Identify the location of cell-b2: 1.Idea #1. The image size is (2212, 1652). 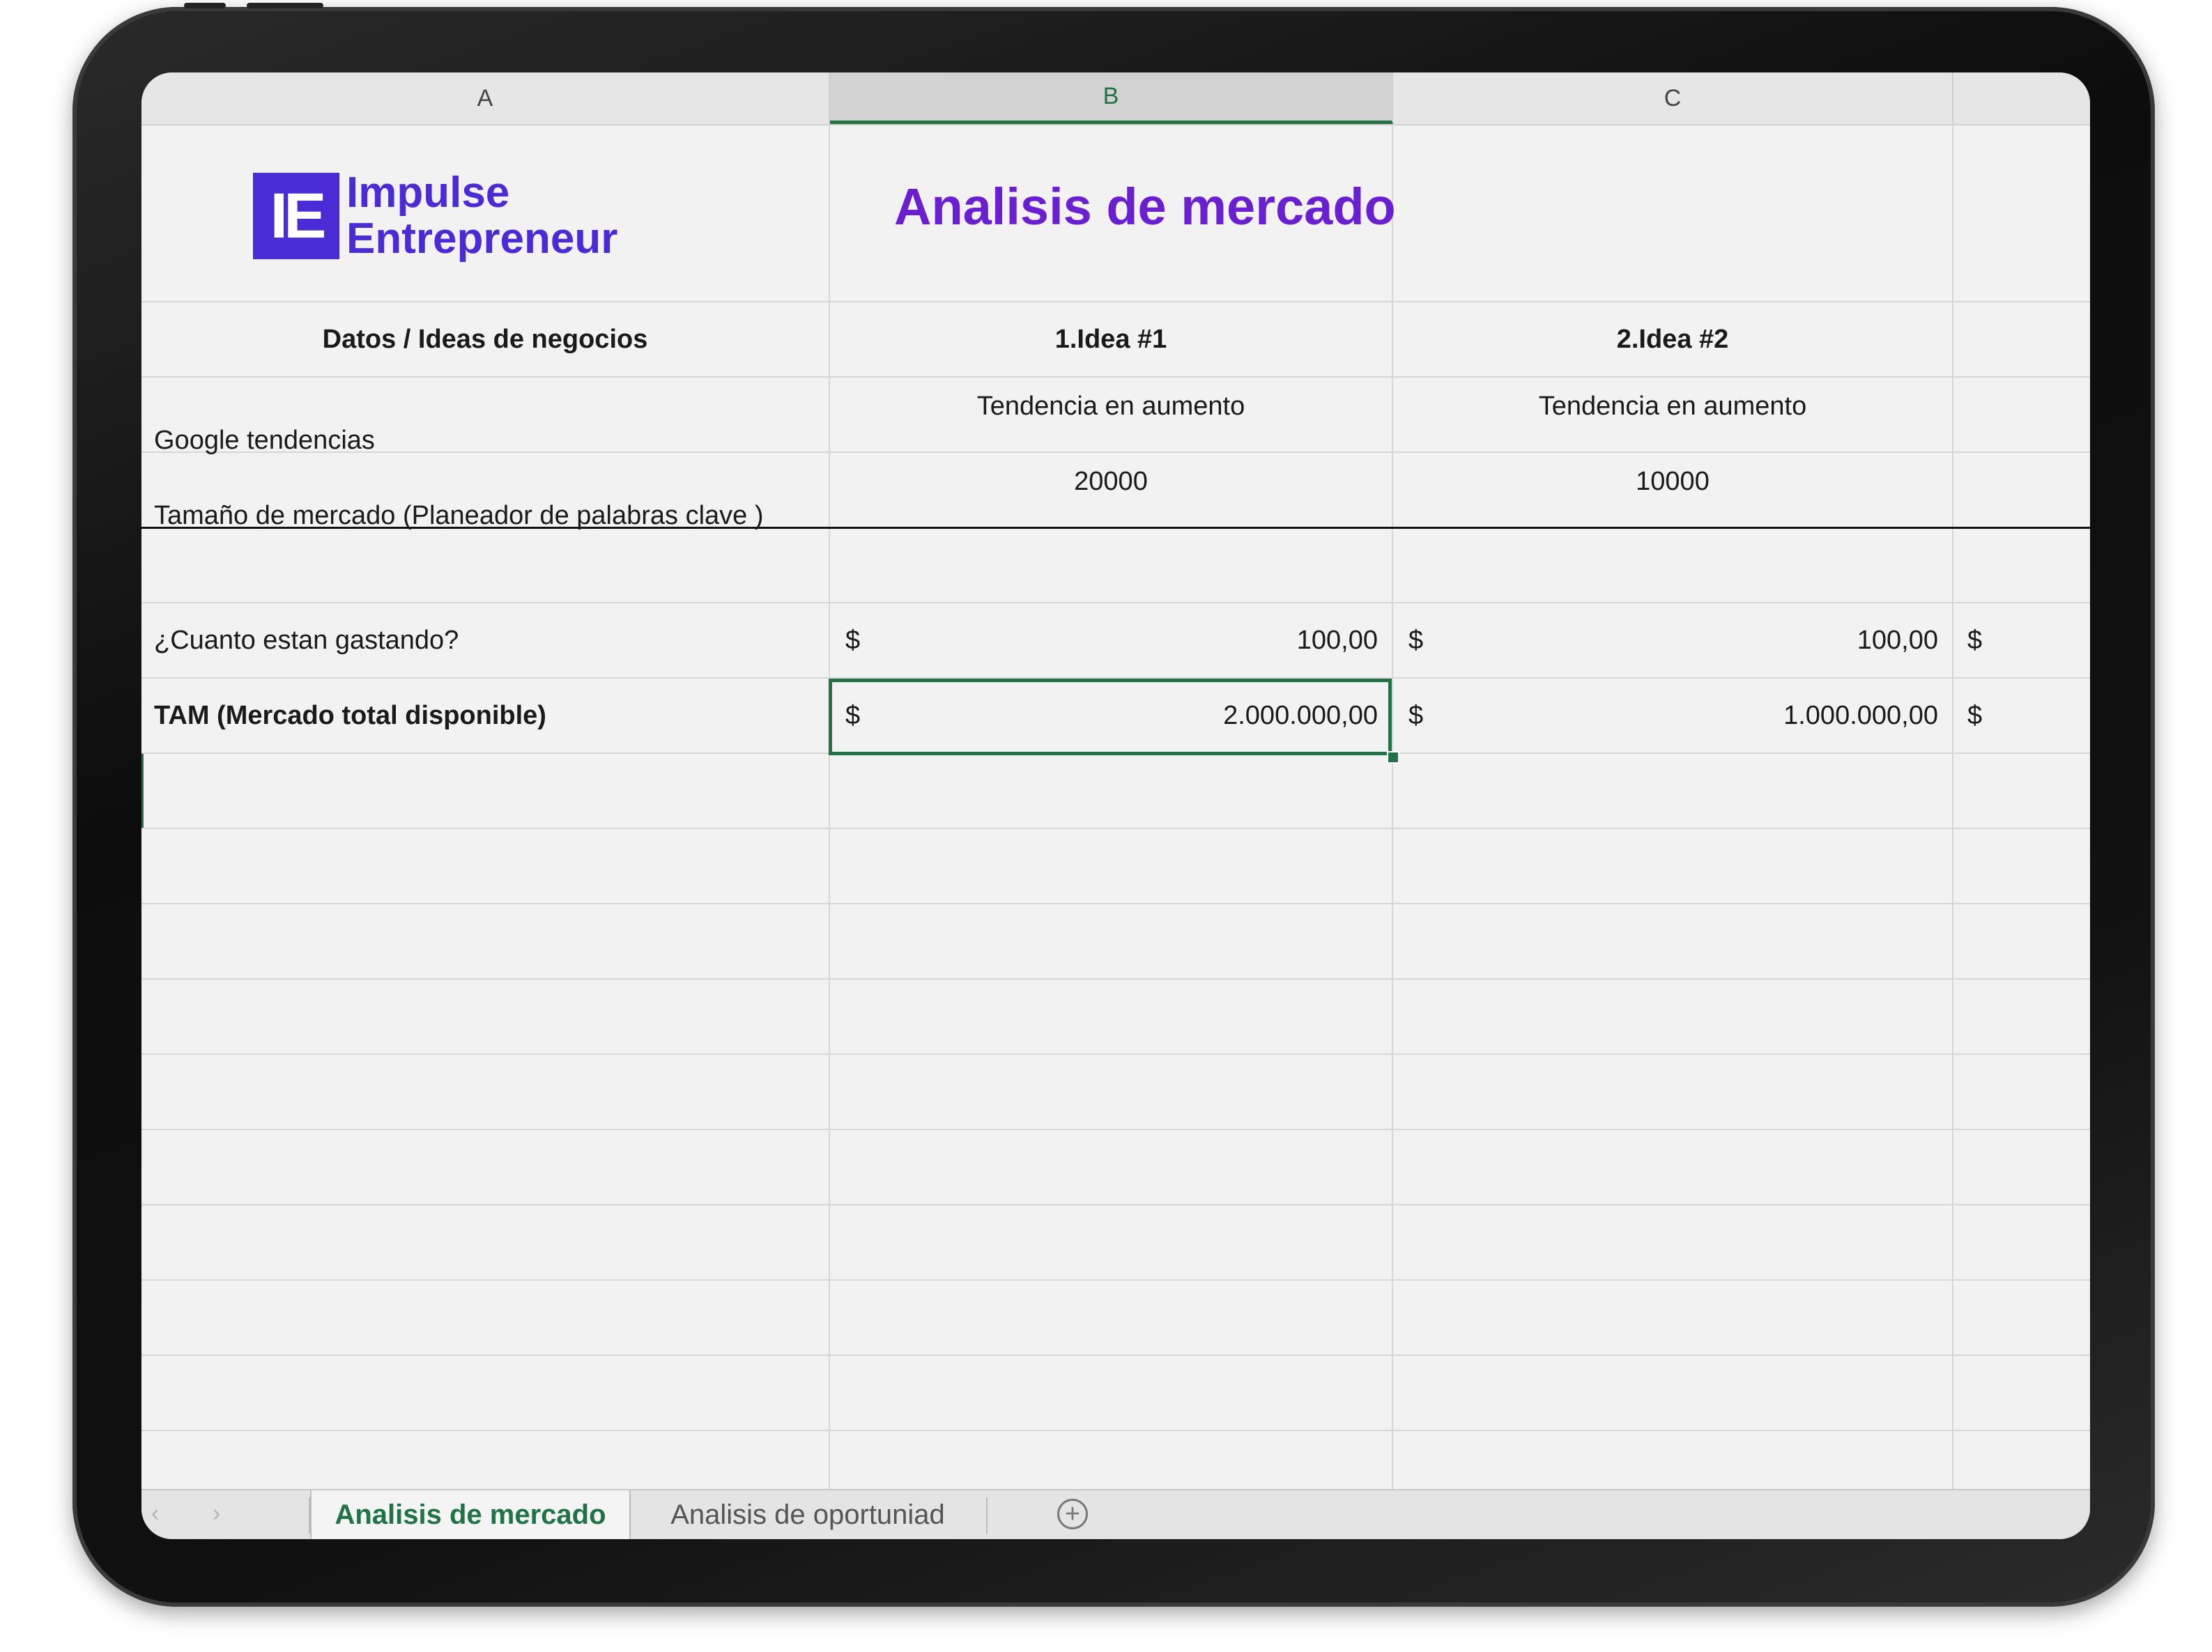
(1111, 339).